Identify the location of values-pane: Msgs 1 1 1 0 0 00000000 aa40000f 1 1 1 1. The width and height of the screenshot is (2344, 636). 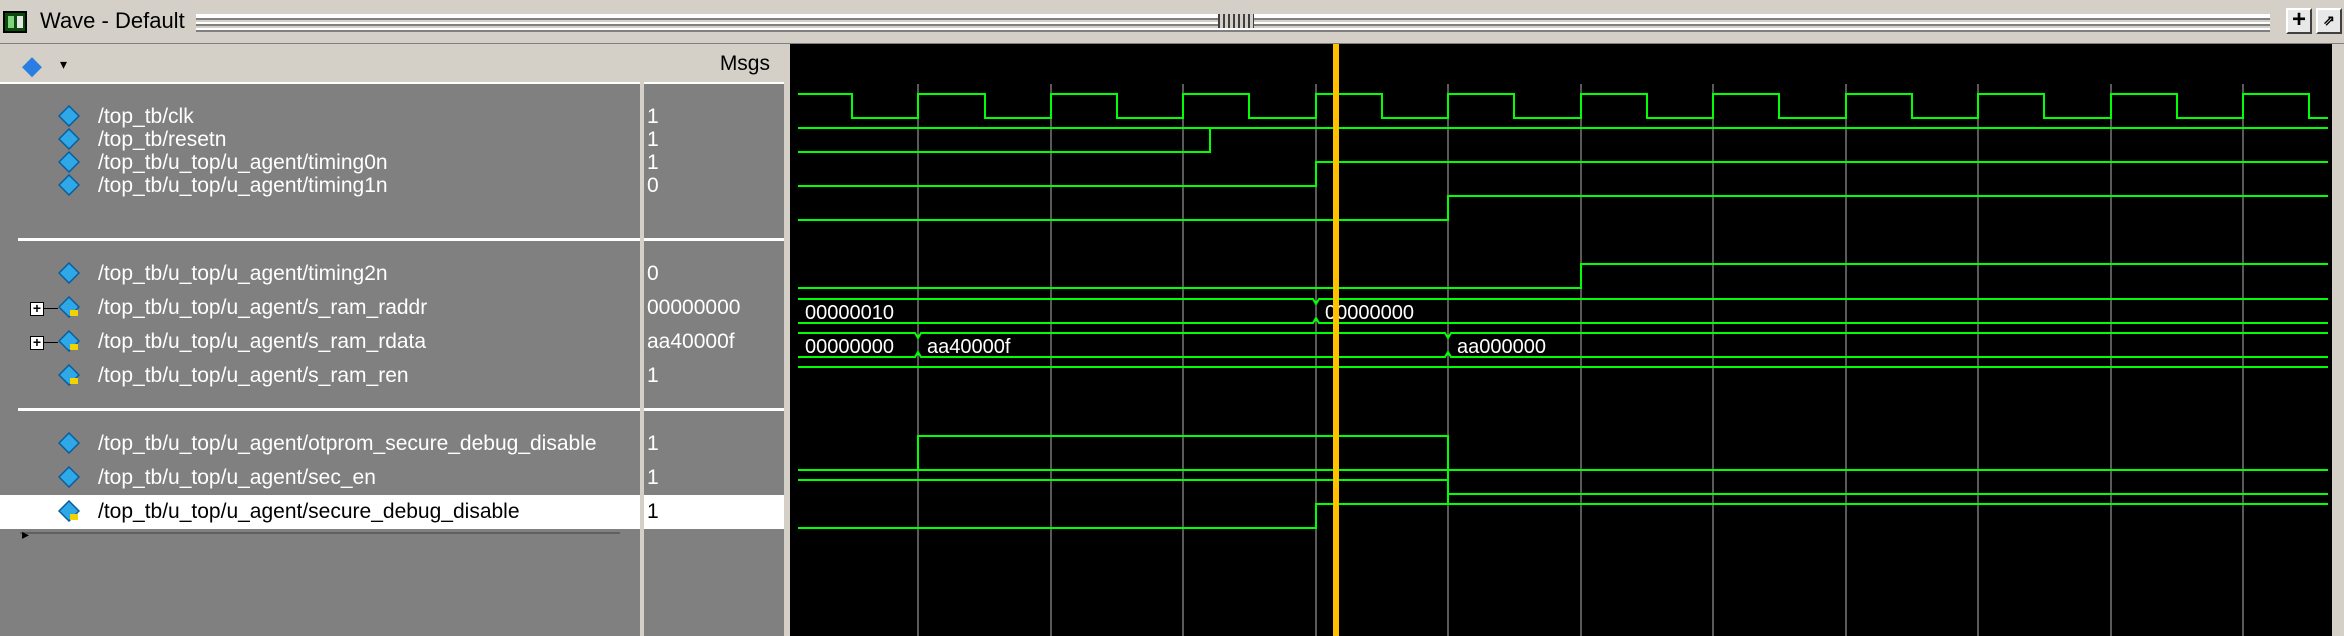
(714, 340).